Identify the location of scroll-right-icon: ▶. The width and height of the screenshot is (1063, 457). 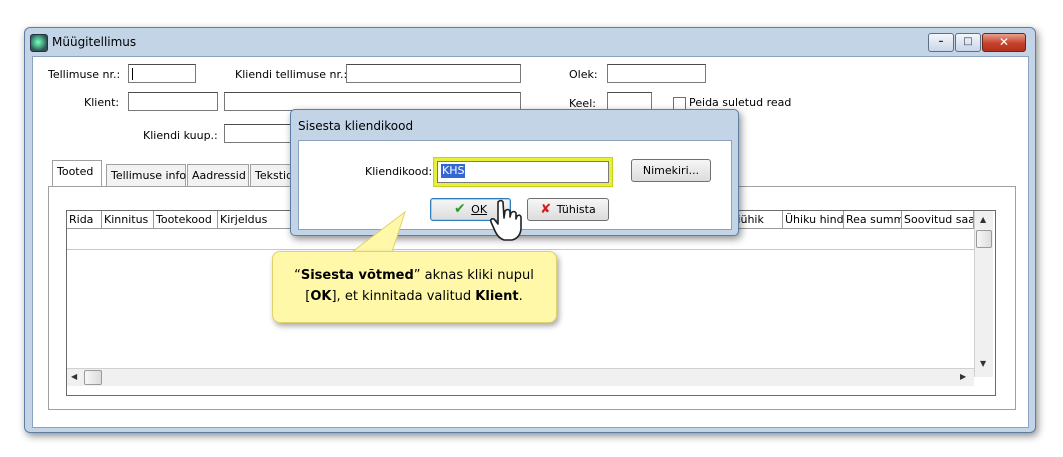
(963, 376).